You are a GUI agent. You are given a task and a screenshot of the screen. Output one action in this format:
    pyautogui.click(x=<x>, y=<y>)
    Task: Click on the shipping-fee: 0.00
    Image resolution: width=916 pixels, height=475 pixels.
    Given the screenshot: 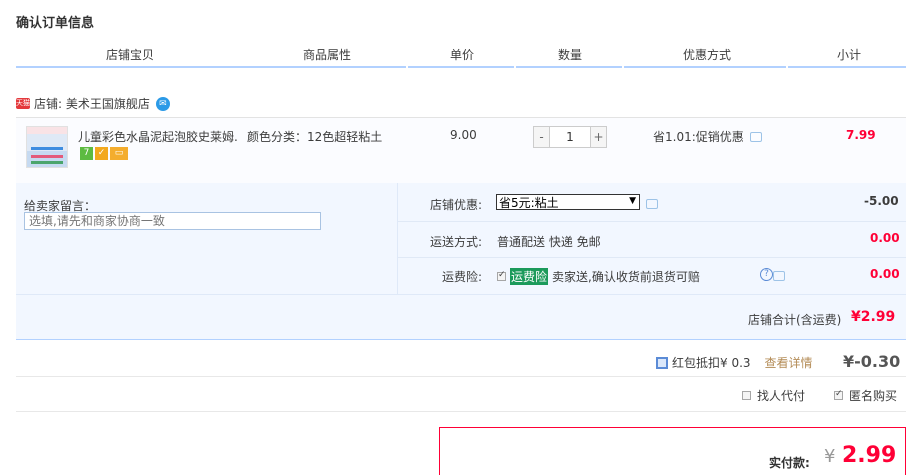 What is the action you would take?
    pyautogui.click(x=885, y=238)
    